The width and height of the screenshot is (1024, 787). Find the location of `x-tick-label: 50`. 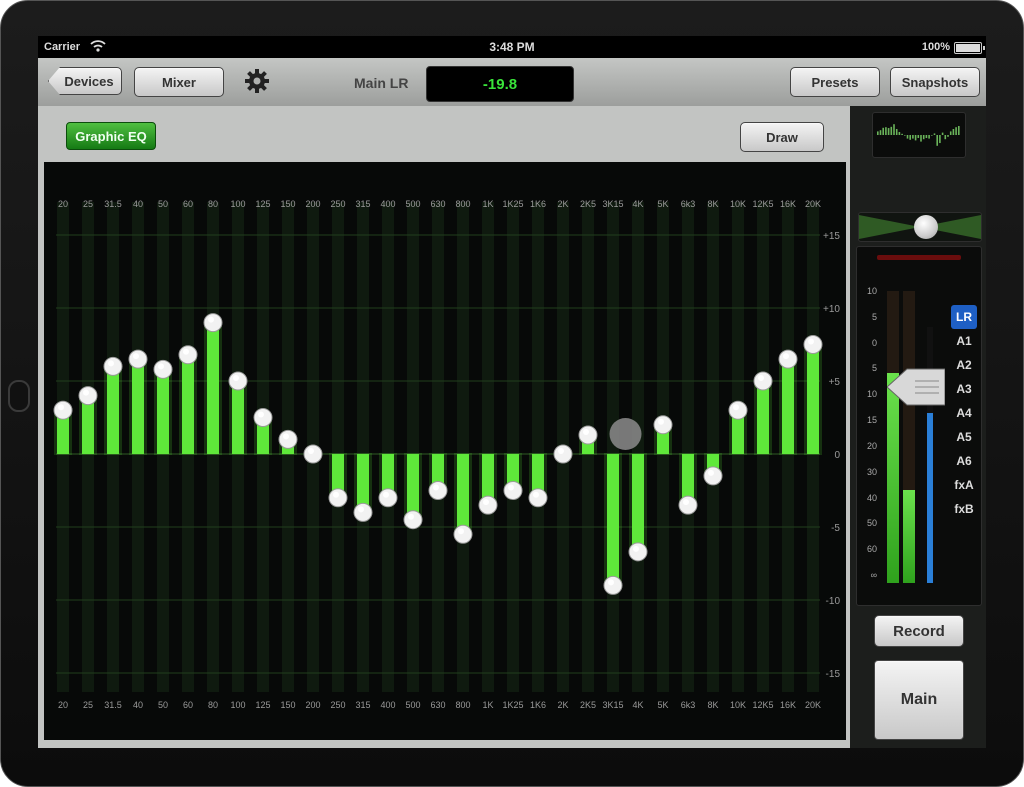

x-tick-label: 50 is located at coordinates (163, 705).